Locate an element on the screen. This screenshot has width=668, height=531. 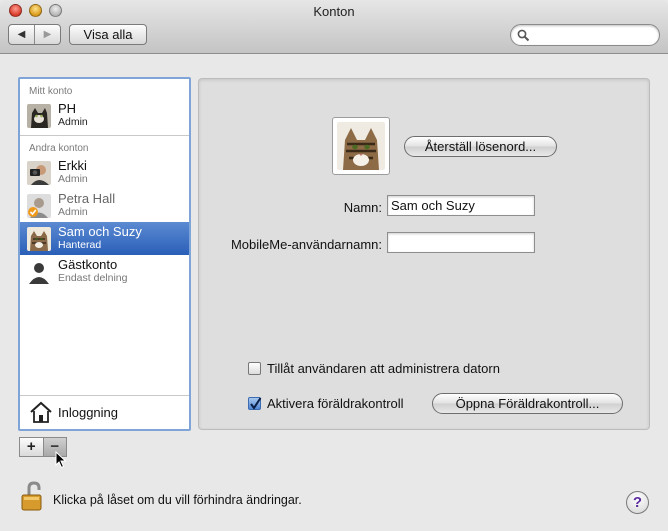
account-name: Erkki is located at coordinates (72, 165).